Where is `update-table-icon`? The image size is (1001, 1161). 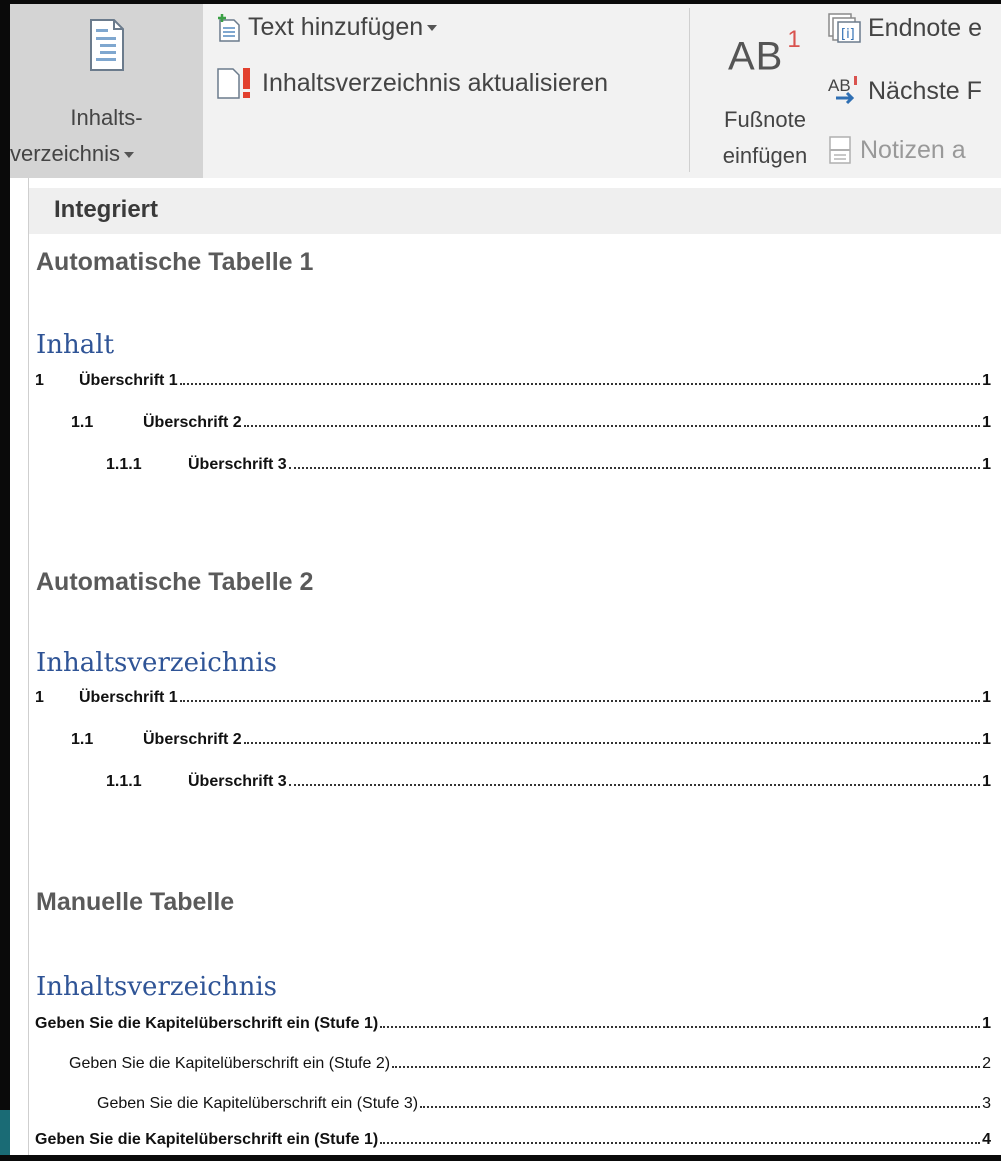 update-table-icon is located at coordinates (236, 83).